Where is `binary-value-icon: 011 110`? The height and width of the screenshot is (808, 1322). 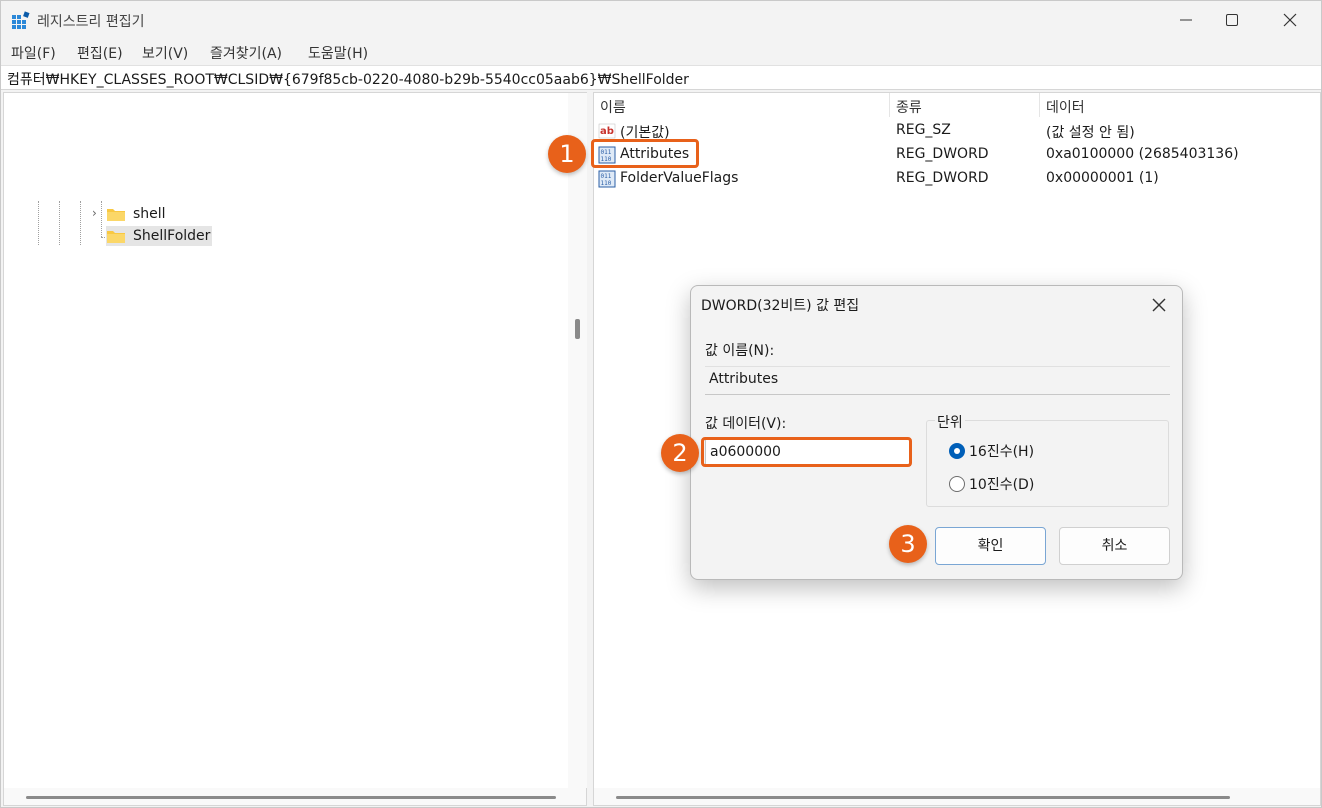
binary-value-icon: 011 110 is located at coordinates (607, 179).